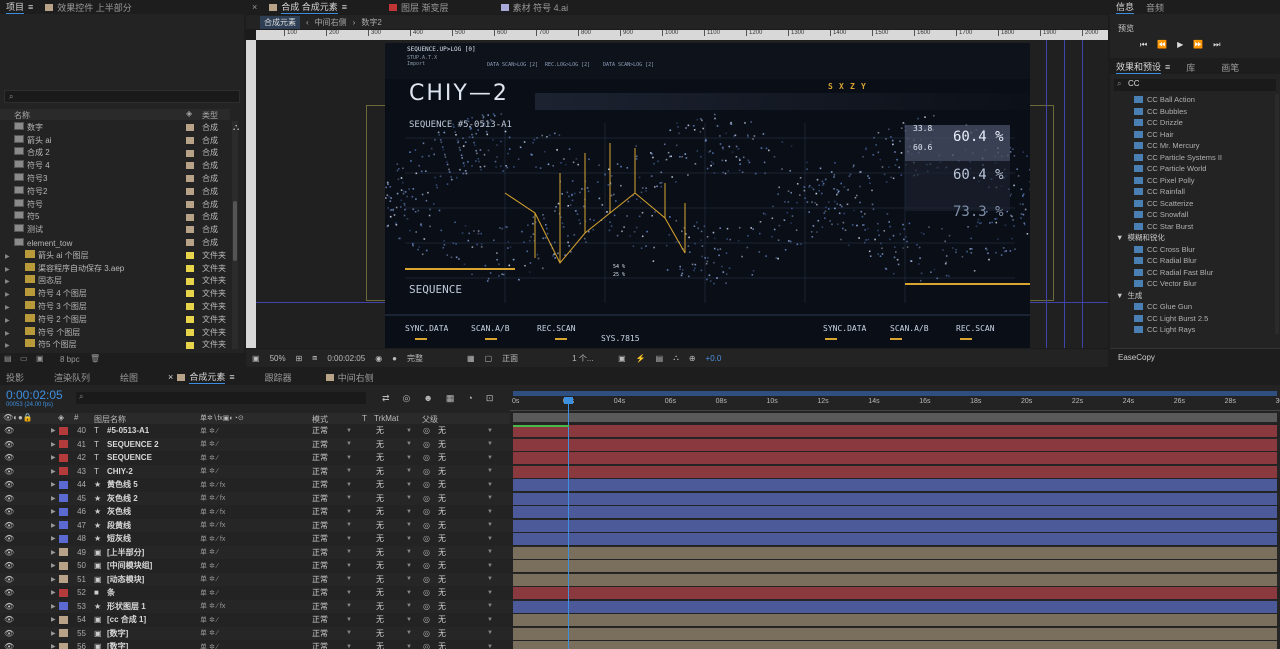  Describe the element at coordinates (122, 484) in the screenshot. I see `layer-name: 黄色线 5` at that location.